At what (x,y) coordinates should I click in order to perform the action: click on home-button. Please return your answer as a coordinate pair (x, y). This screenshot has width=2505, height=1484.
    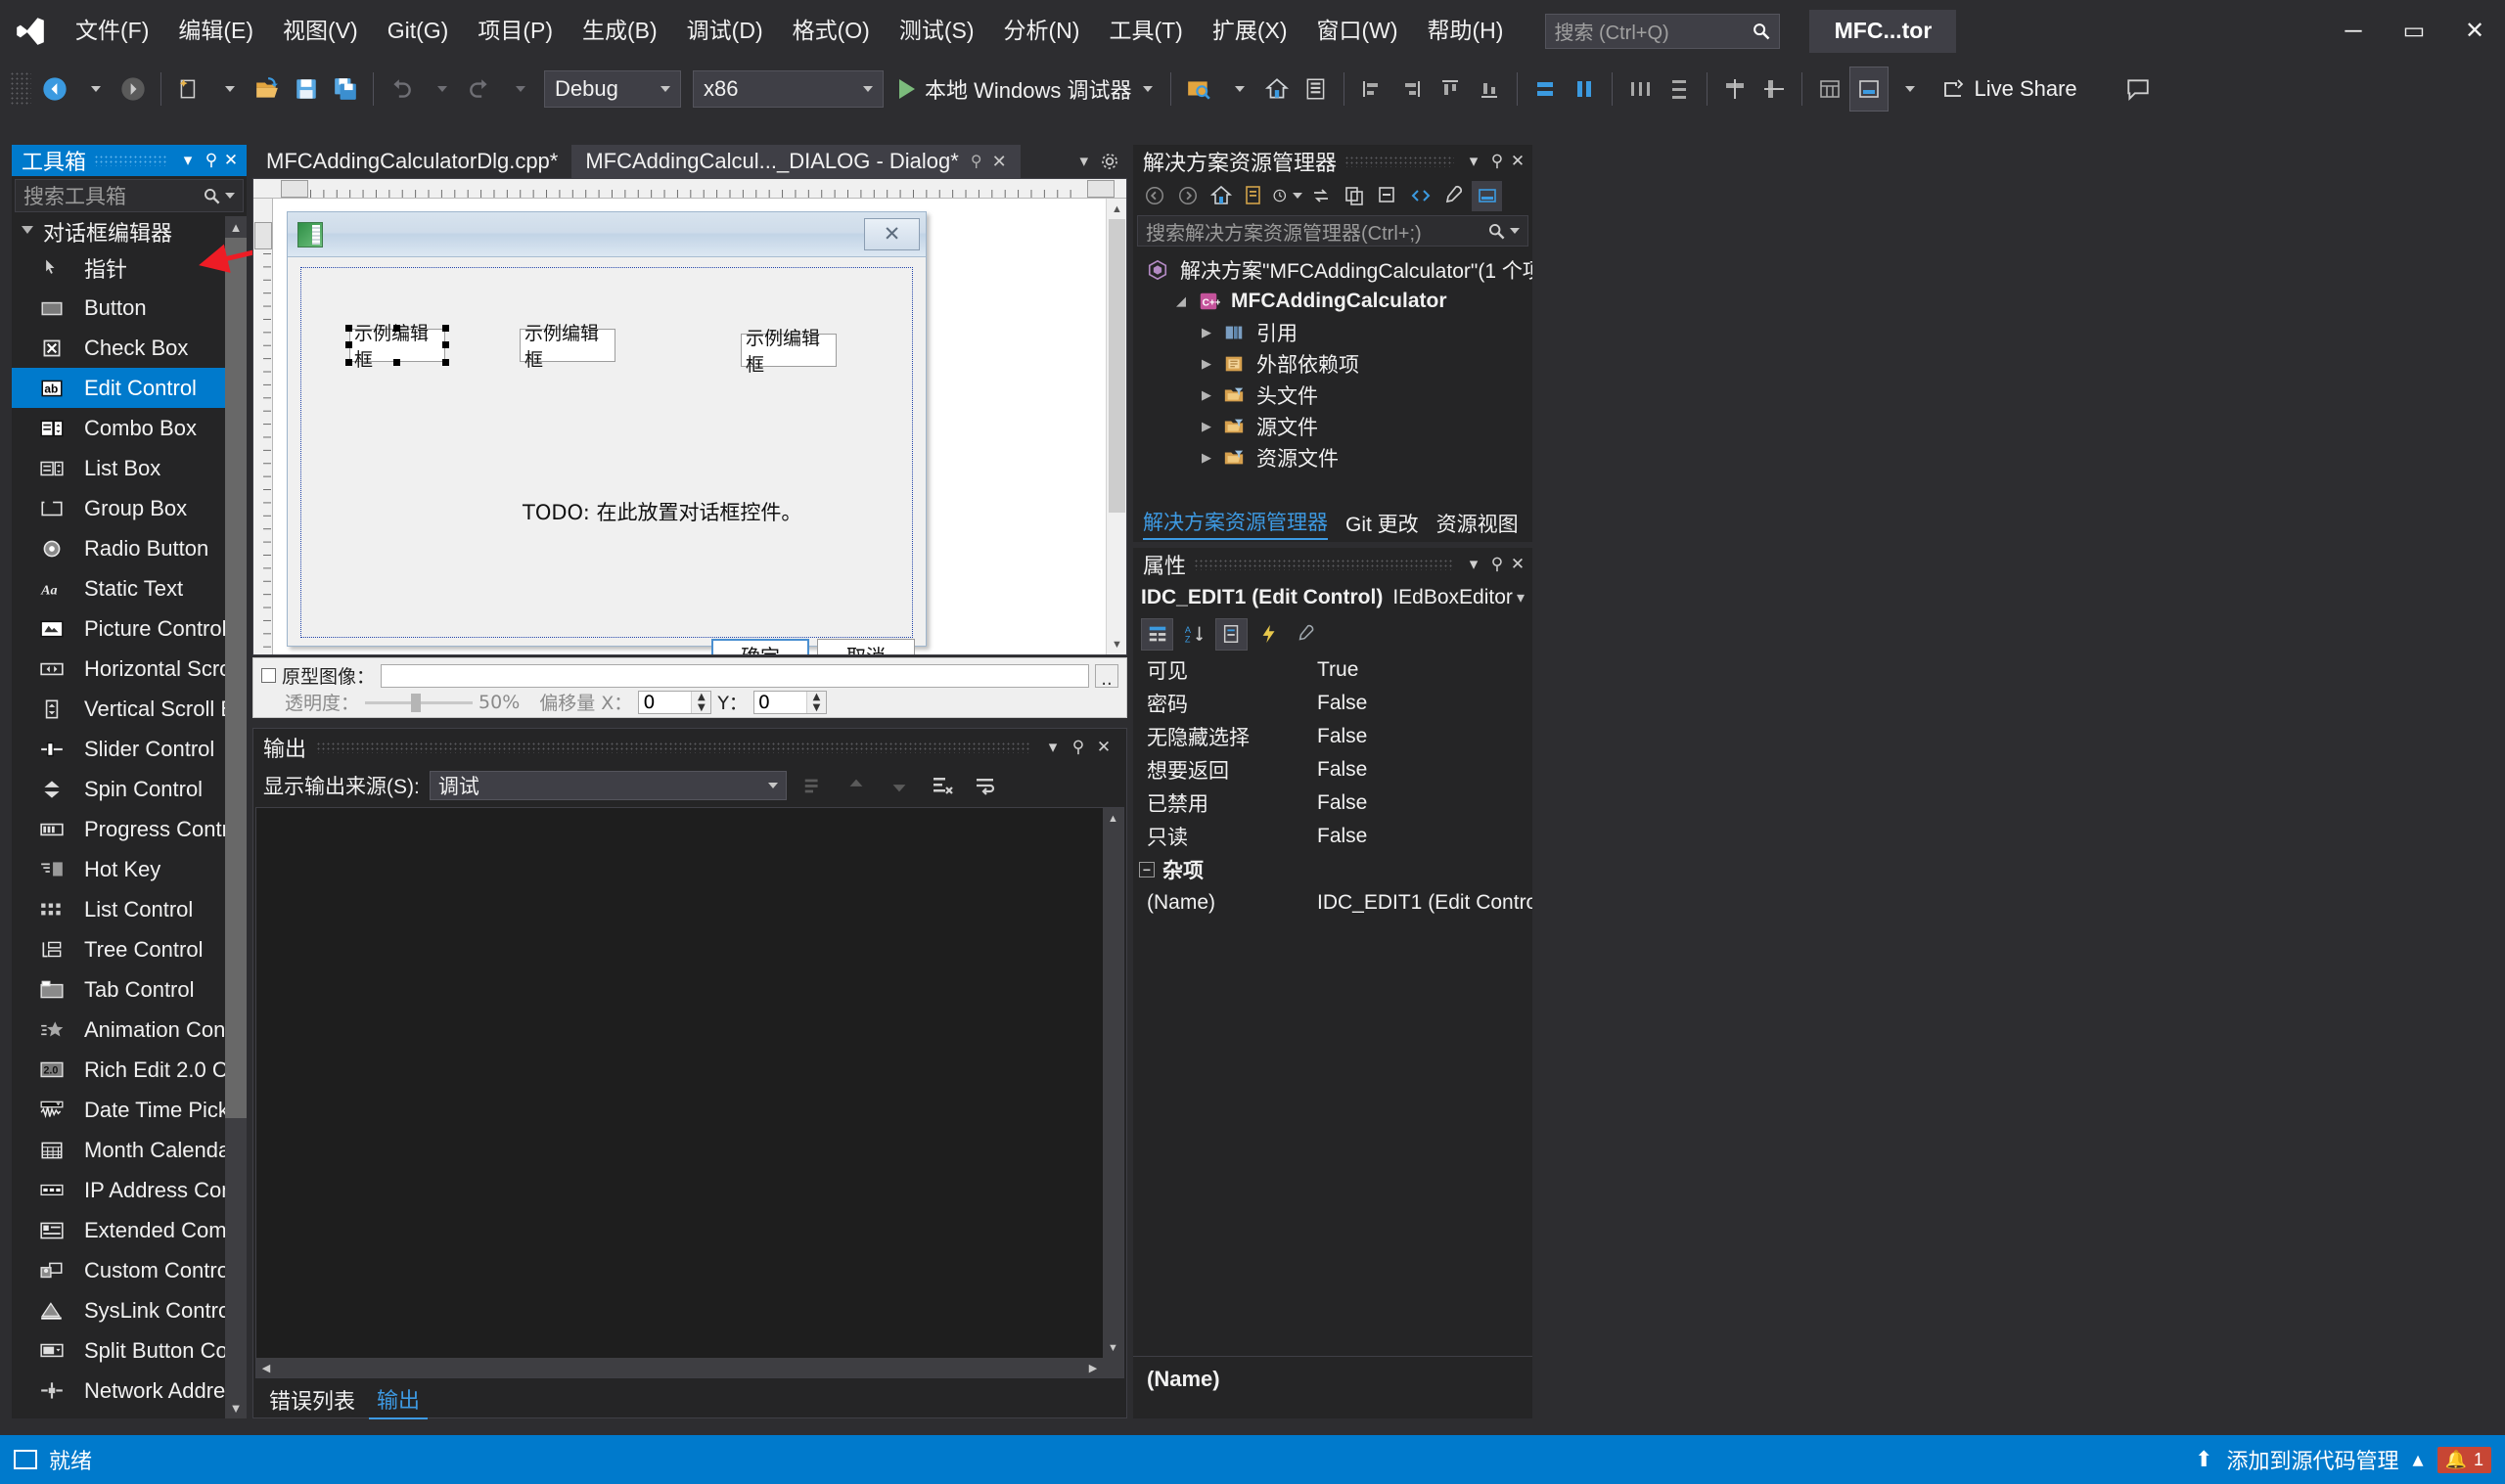
    Looking at the image, I should click on (1277, 89).